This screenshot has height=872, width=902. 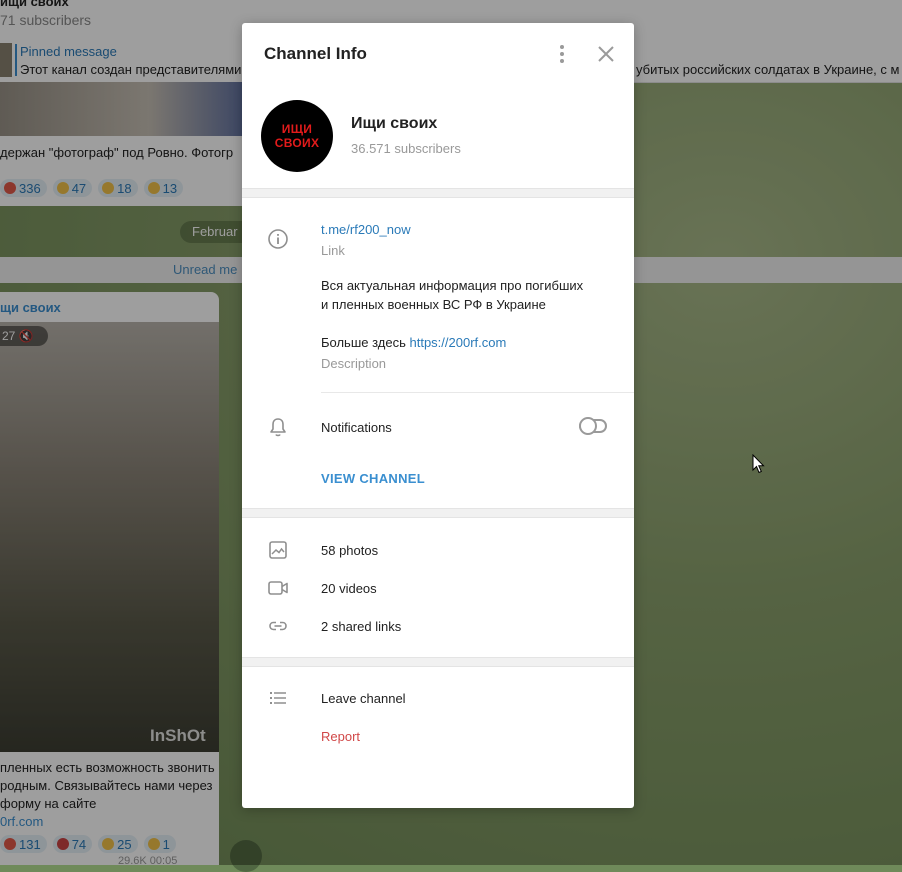 I want to click on description-more: Больше здесь https://200rf.com, so click(x=413, y=342).